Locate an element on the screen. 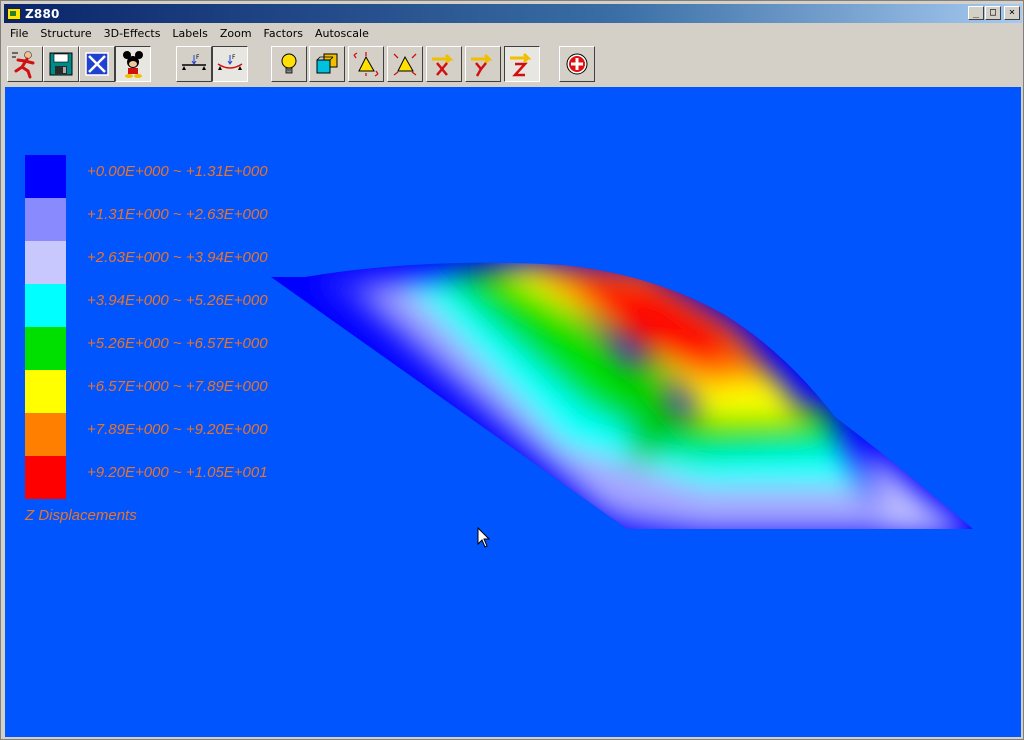 Image resolution: width=1024 pixels, height=740 pixels. lightbulb-icon is located at coordinates (289, 63).